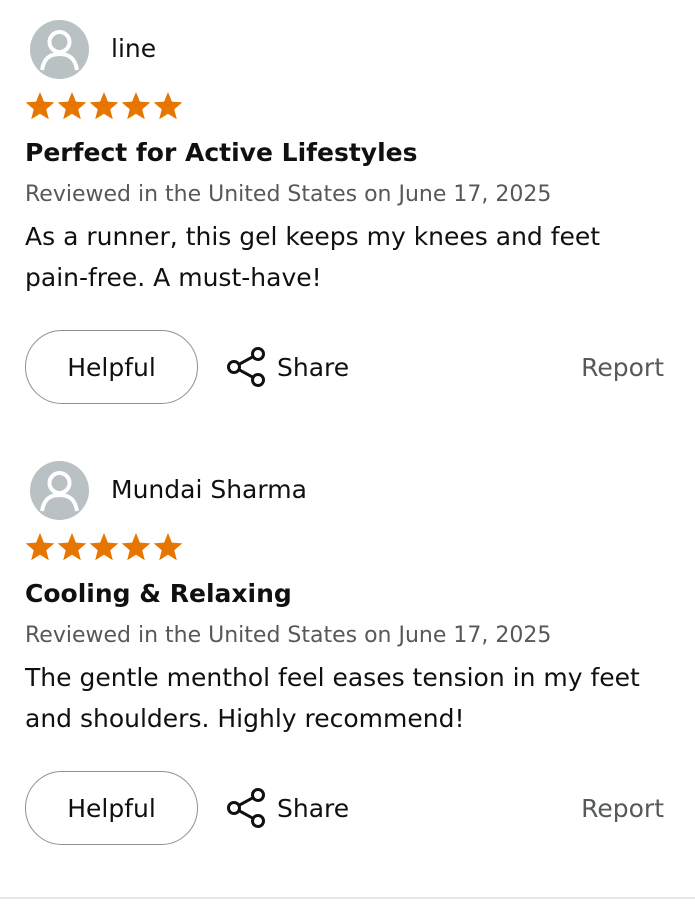  I want to click on review-title: Perfect for Active Lifestyles, so click(221, 153).